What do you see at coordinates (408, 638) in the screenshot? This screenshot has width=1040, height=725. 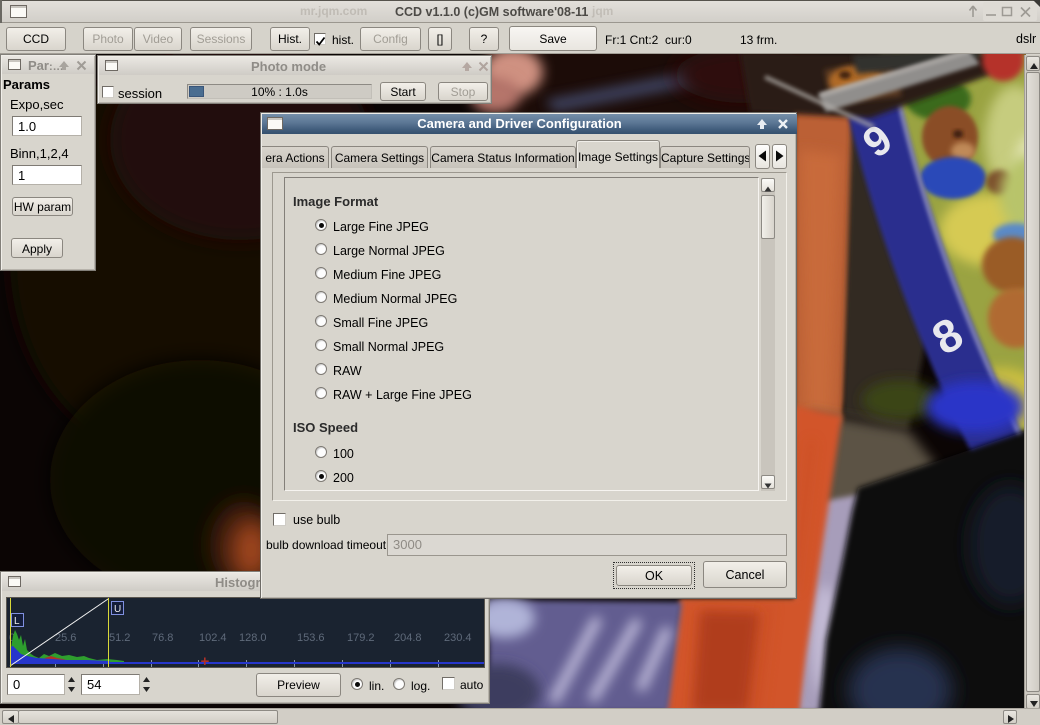 I see `svg-text: 204.8` at bounding box center [408, 638].